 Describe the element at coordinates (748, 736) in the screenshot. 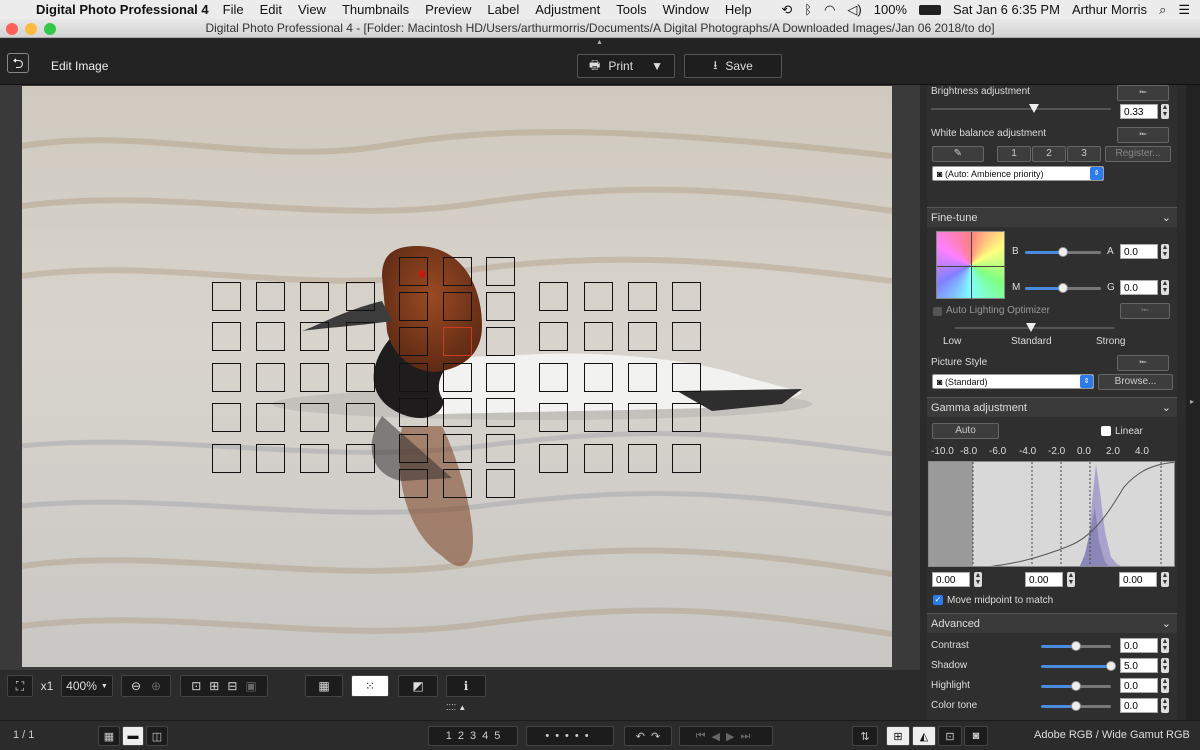

I see `nav-last-icon: ⏭` at that location.